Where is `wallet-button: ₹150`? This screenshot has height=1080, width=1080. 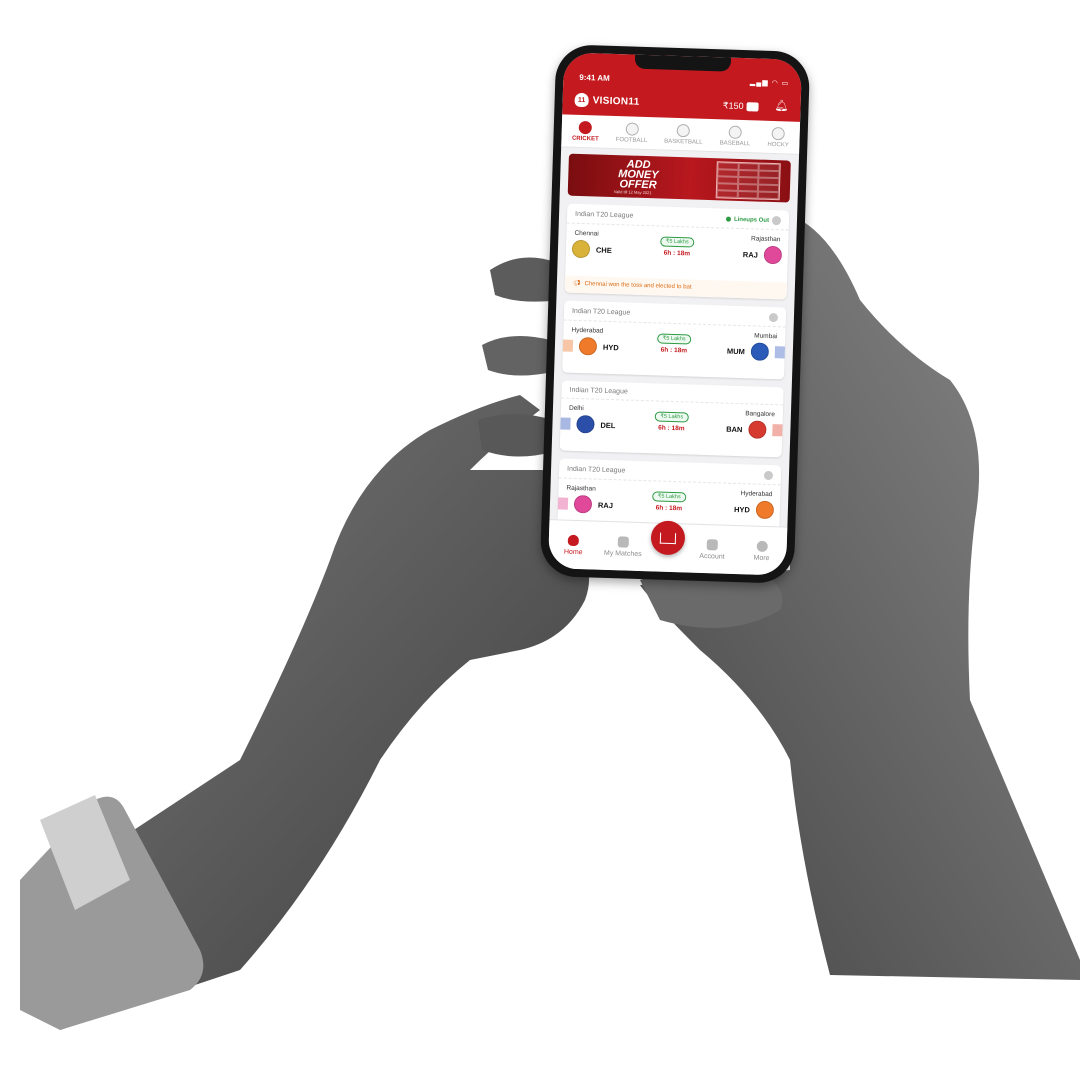
wallet-button: ₹150 is located at coordinates (741, 106).